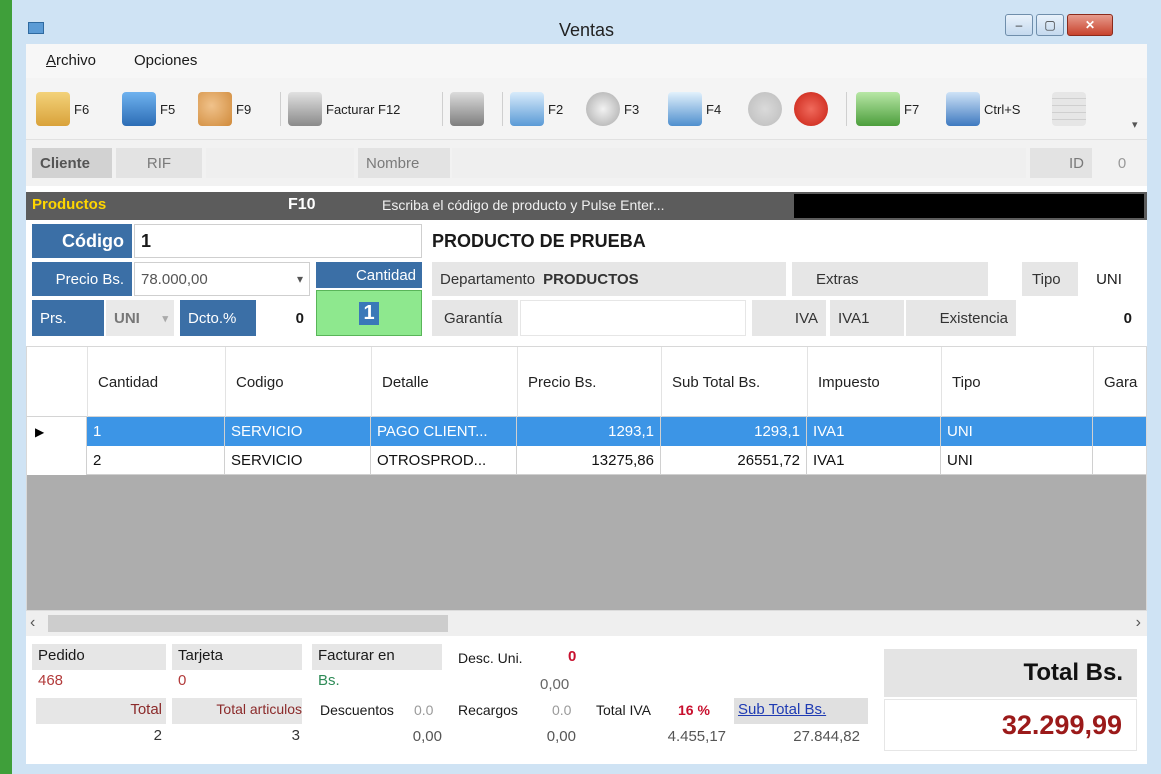  I want to click on f3-button: F3, so click(612, 109).